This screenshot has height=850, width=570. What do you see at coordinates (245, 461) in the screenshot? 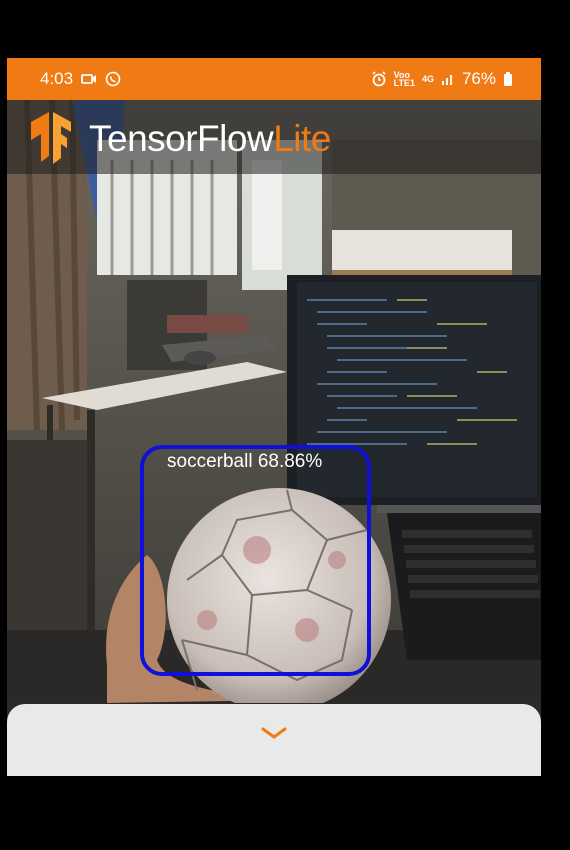
I see `detection-label: soccerball 68.86%` at bounding box center [245, 461].